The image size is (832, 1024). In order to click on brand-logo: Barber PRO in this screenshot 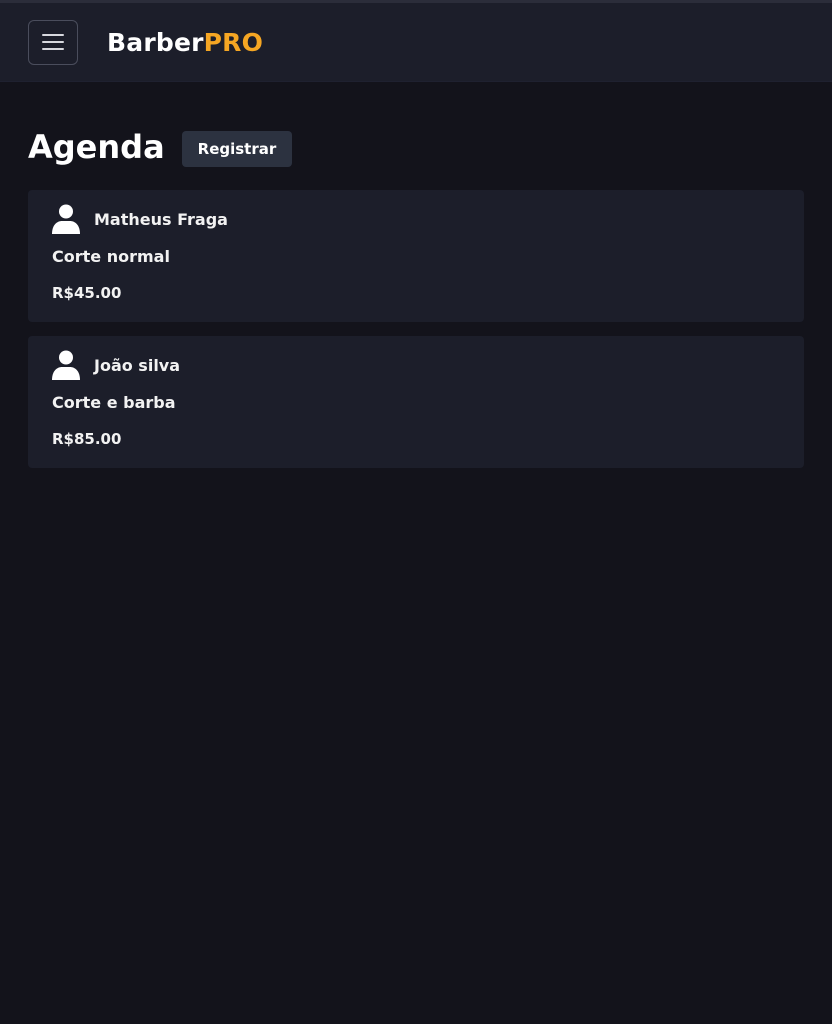, I will do `click(185, 42)`.